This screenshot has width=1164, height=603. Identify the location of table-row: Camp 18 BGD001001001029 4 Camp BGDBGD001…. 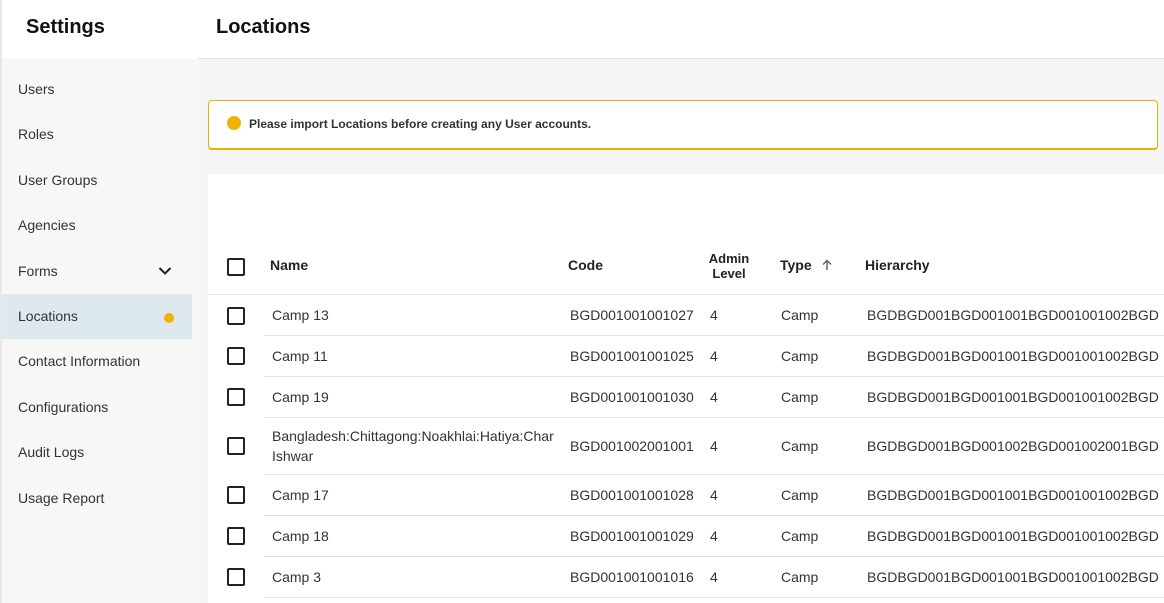
(686, 536).